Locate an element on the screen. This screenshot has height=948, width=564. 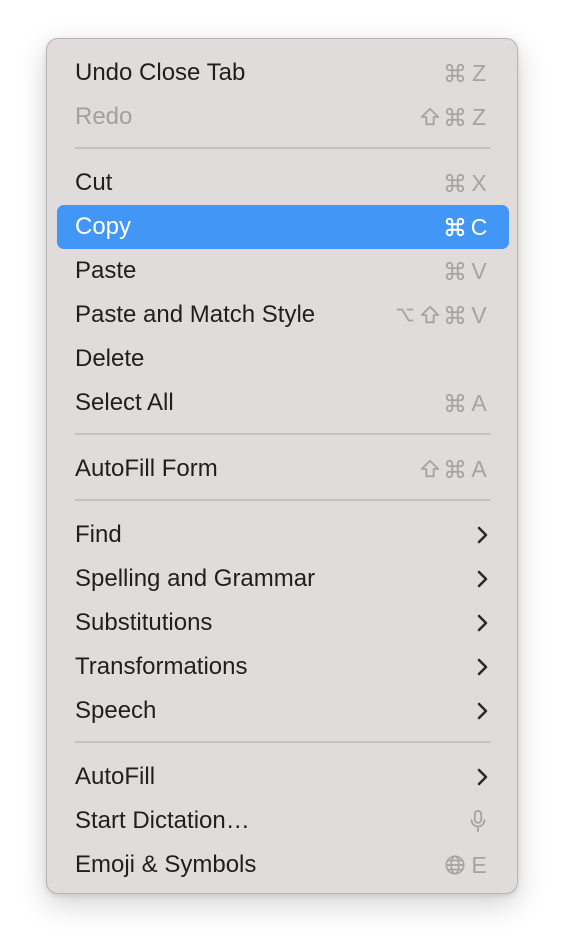
menu-item-paste: Paste V is located at coordinates (283, 271).